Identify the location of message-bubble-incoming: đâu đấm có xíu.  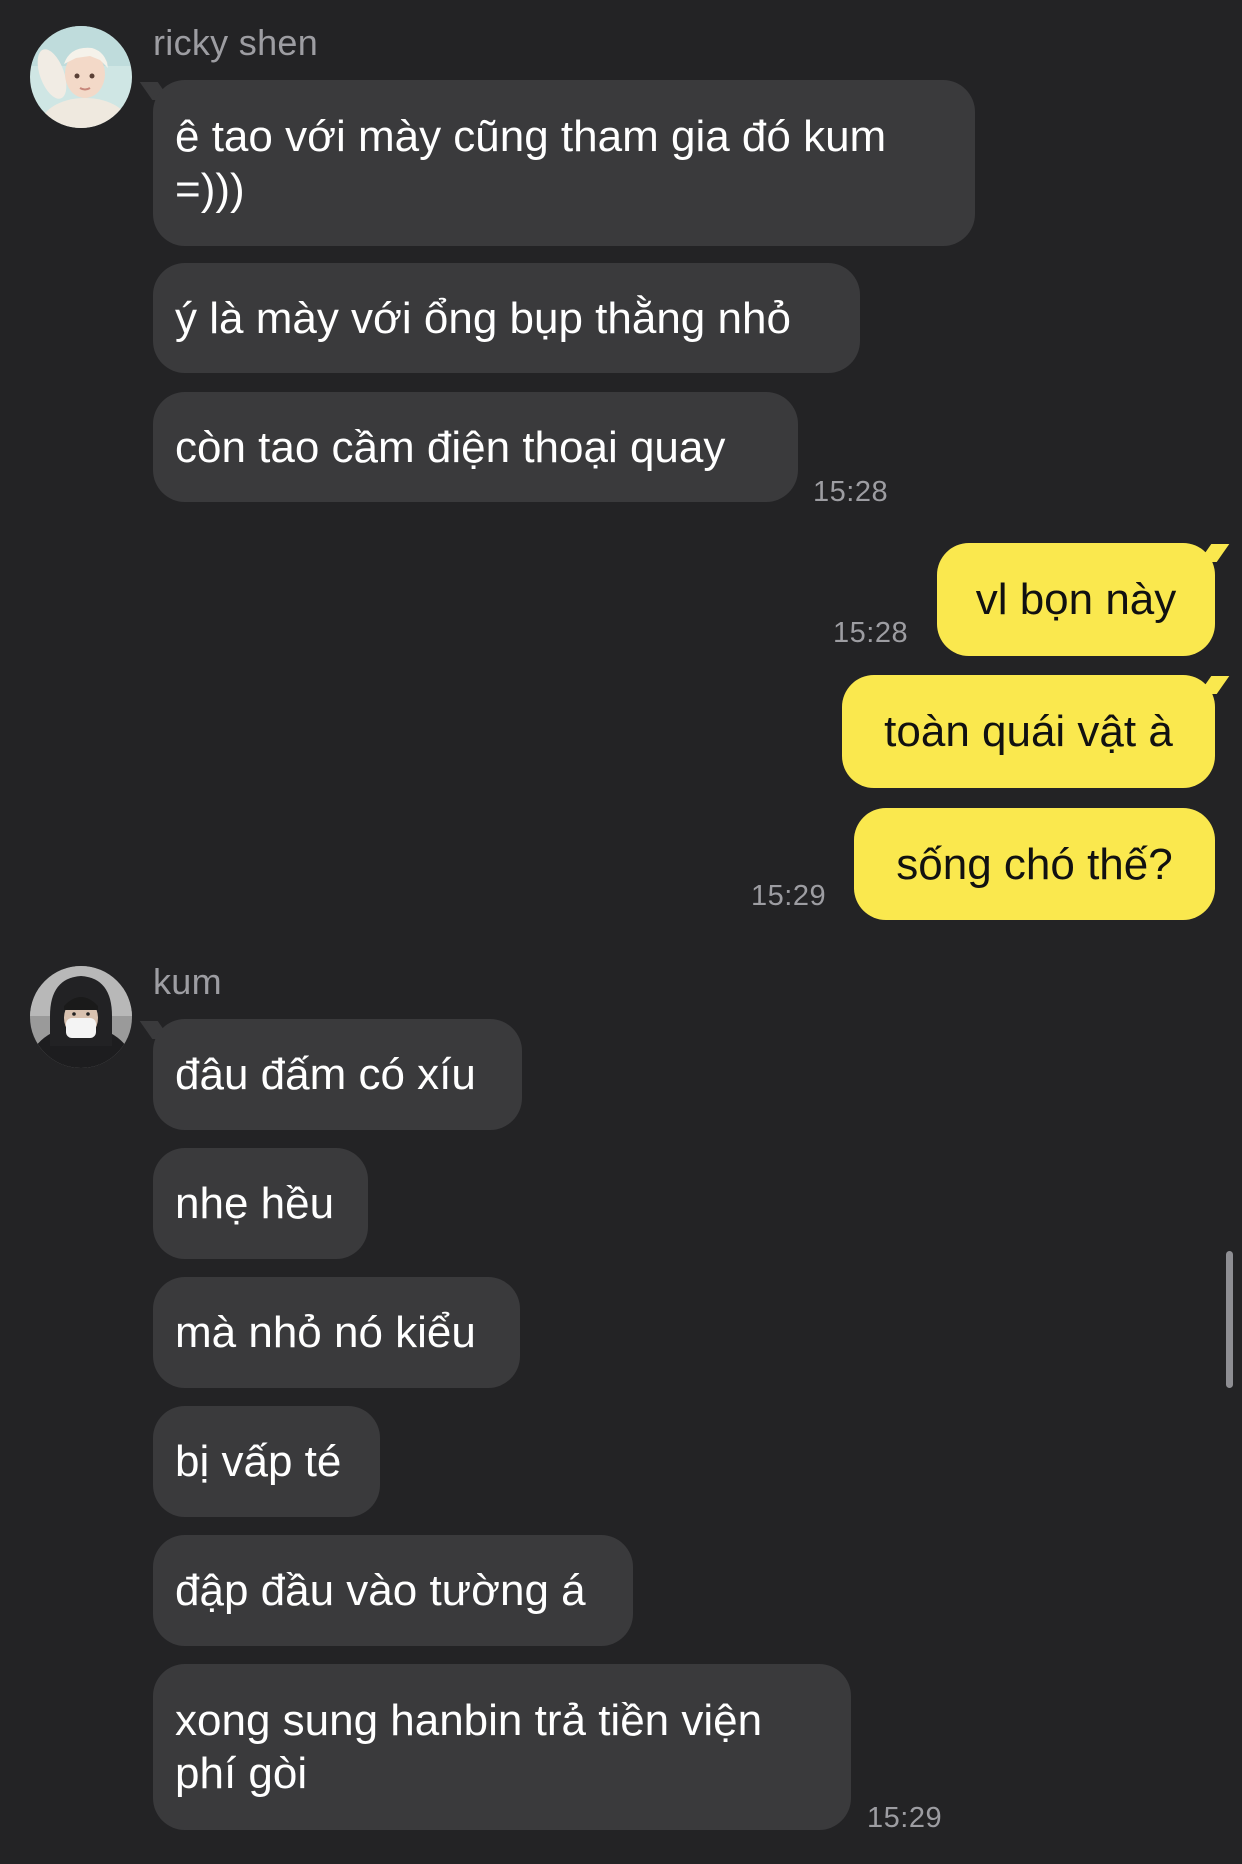
(337, 1074).